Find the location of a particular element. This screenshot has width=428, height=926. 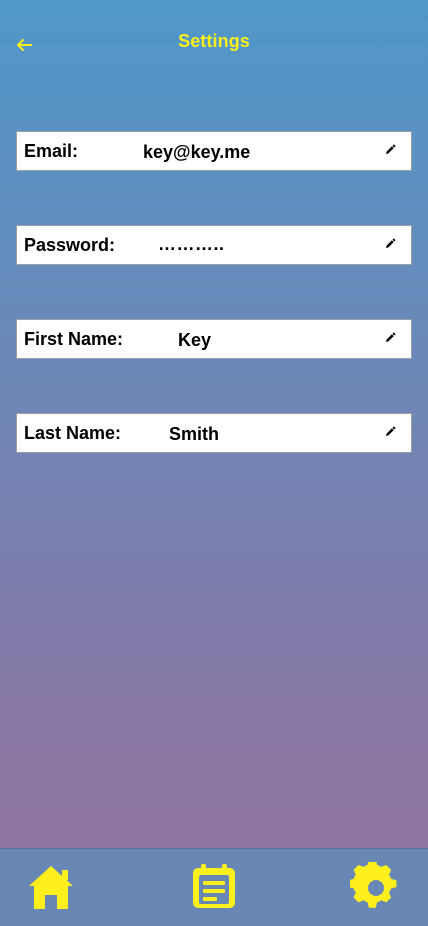

email-label: Email: is located at coordinates (51, 151).